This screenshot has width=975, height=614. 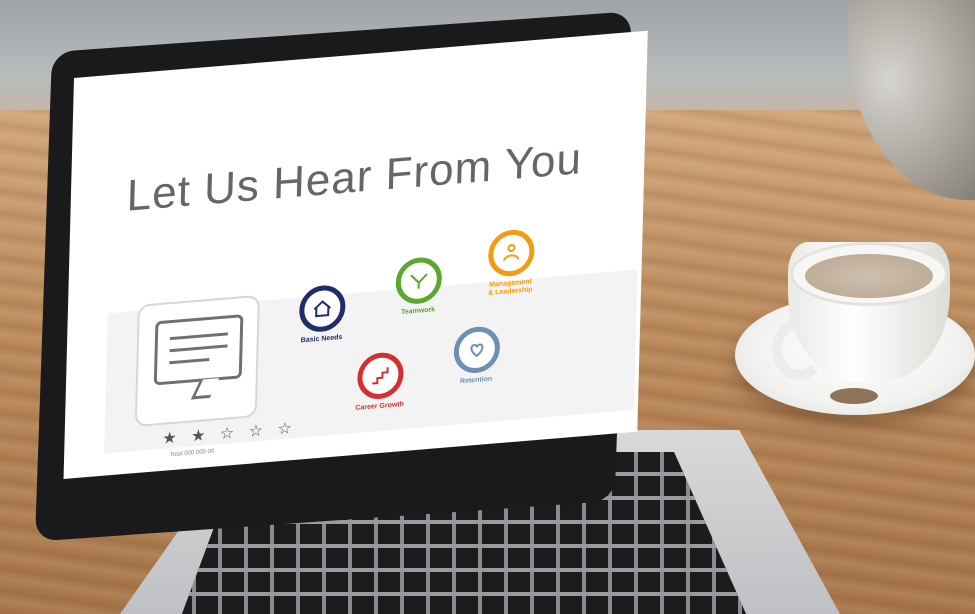 What do you see at coordinates (380, 375) in the screenshot?
I see `stairs-climb-icon` at bounding box center [380, 375].